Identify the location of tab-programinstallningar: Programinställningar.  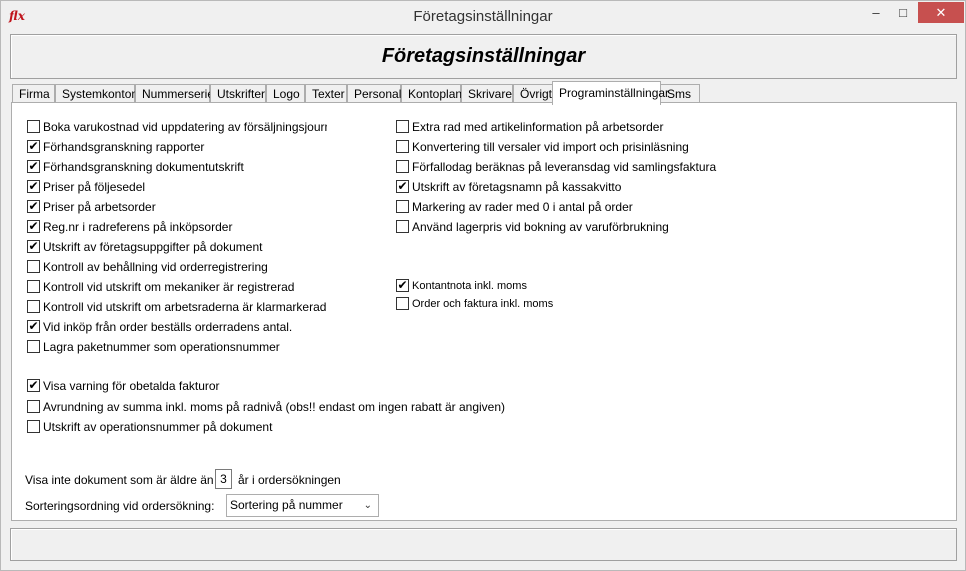
(610, 93).